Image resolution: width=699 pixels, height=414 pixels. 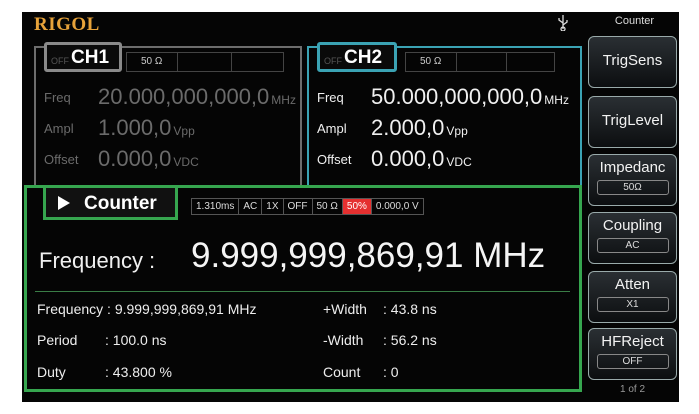 What do you see at coordinates (333, 61) in the screenshot?
I see `ch2-state: OFF` at bounding box center [333, 61].